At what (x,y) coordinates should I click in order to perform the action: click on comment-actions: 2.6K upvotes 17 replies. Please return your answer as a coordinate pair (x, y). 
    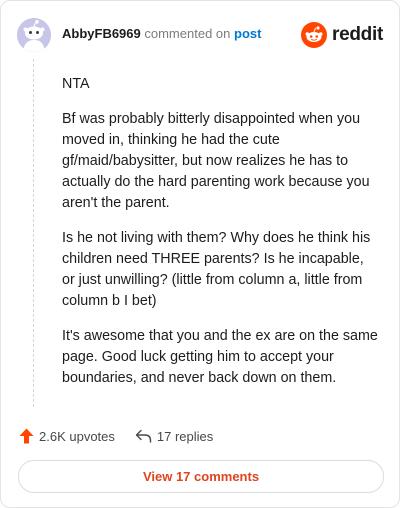
    Looking at the image, I should click on (116, 436).